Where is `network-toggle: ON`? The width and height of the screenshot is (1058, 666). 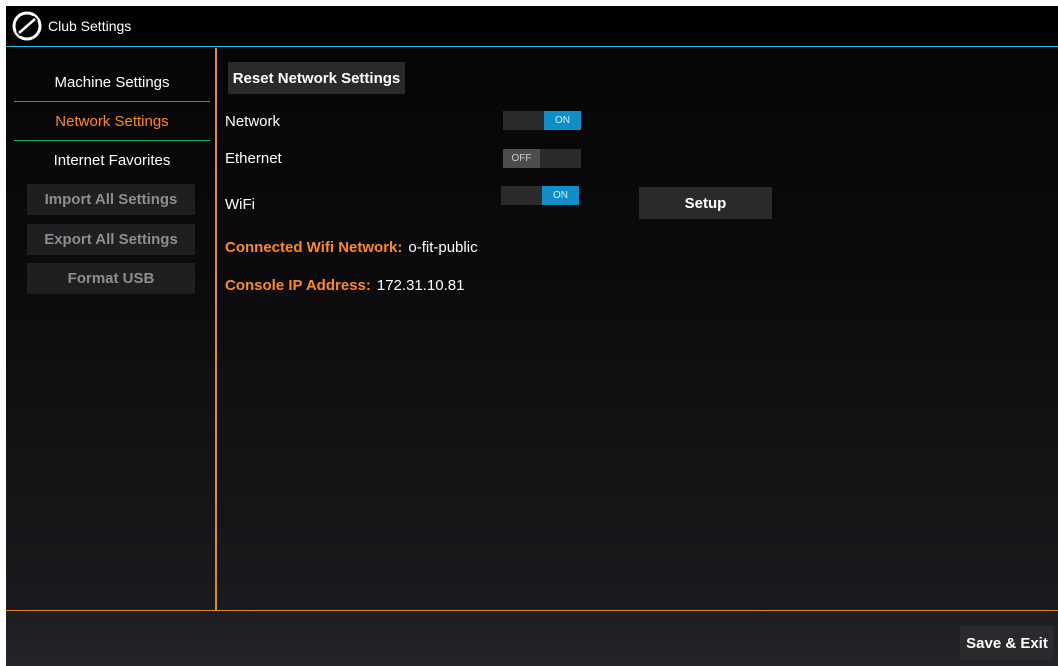
network-toggle: ON is located at coordinates (542, 120).